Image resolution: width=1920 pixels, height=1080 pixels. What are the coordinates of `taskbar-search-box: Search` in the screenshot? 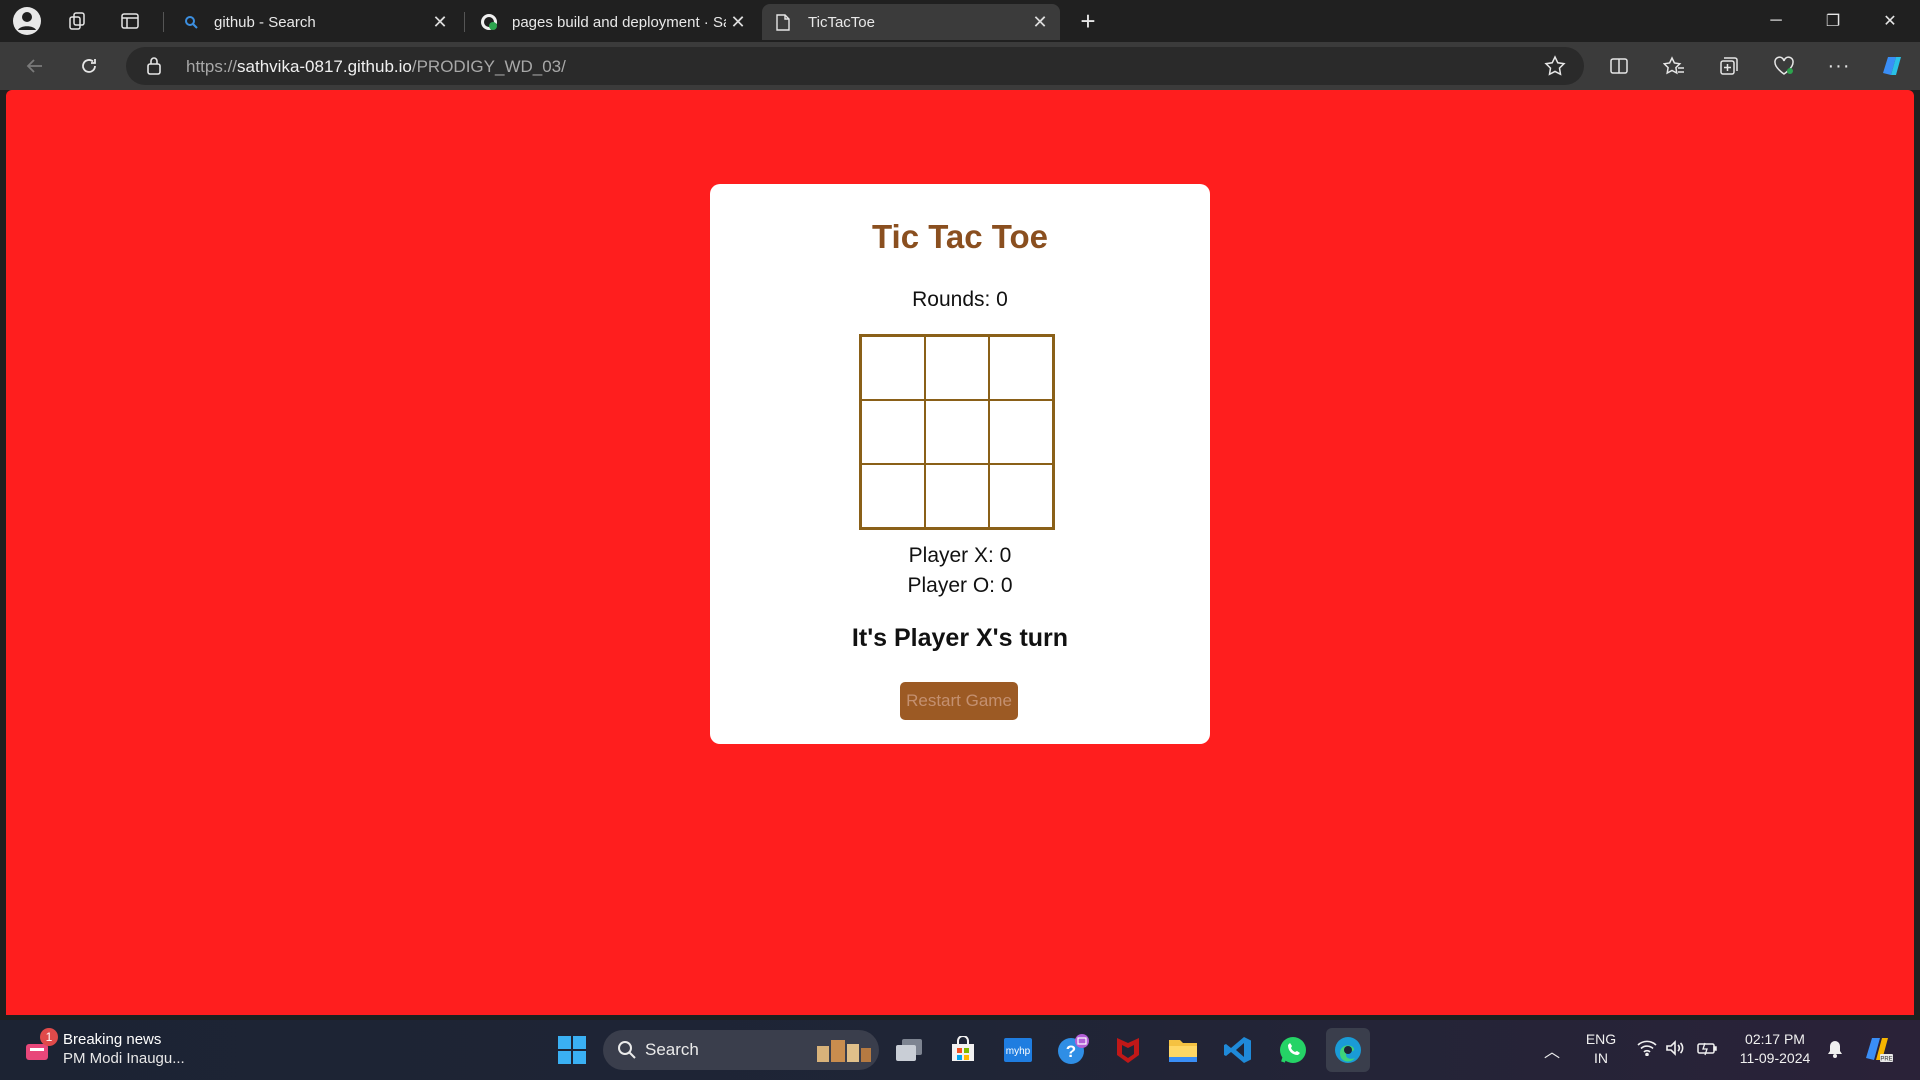 It's located at (741, 1050).